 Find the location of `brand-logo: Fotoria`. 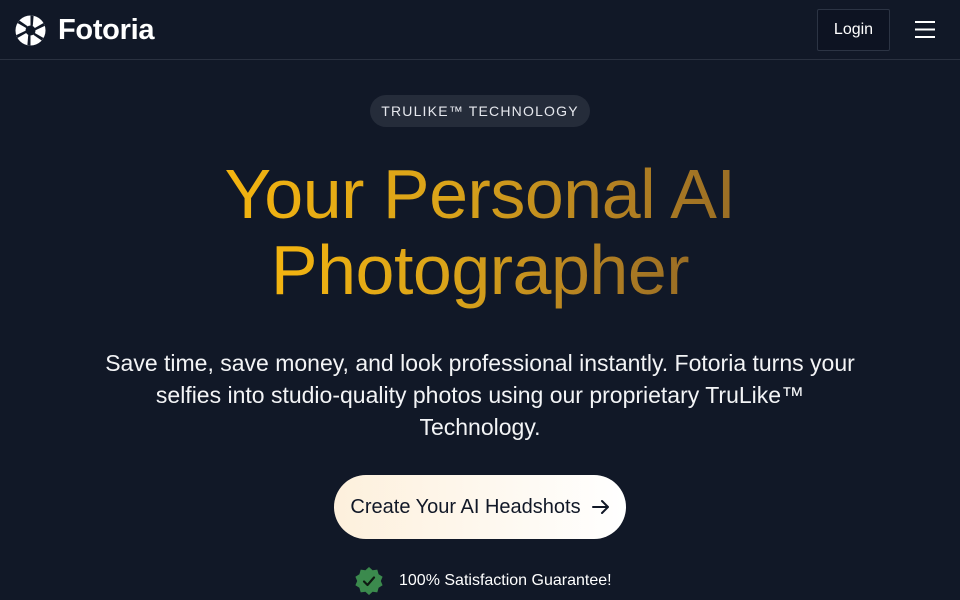

brand-logo: Fotoria is located at coordinates (84, 30).